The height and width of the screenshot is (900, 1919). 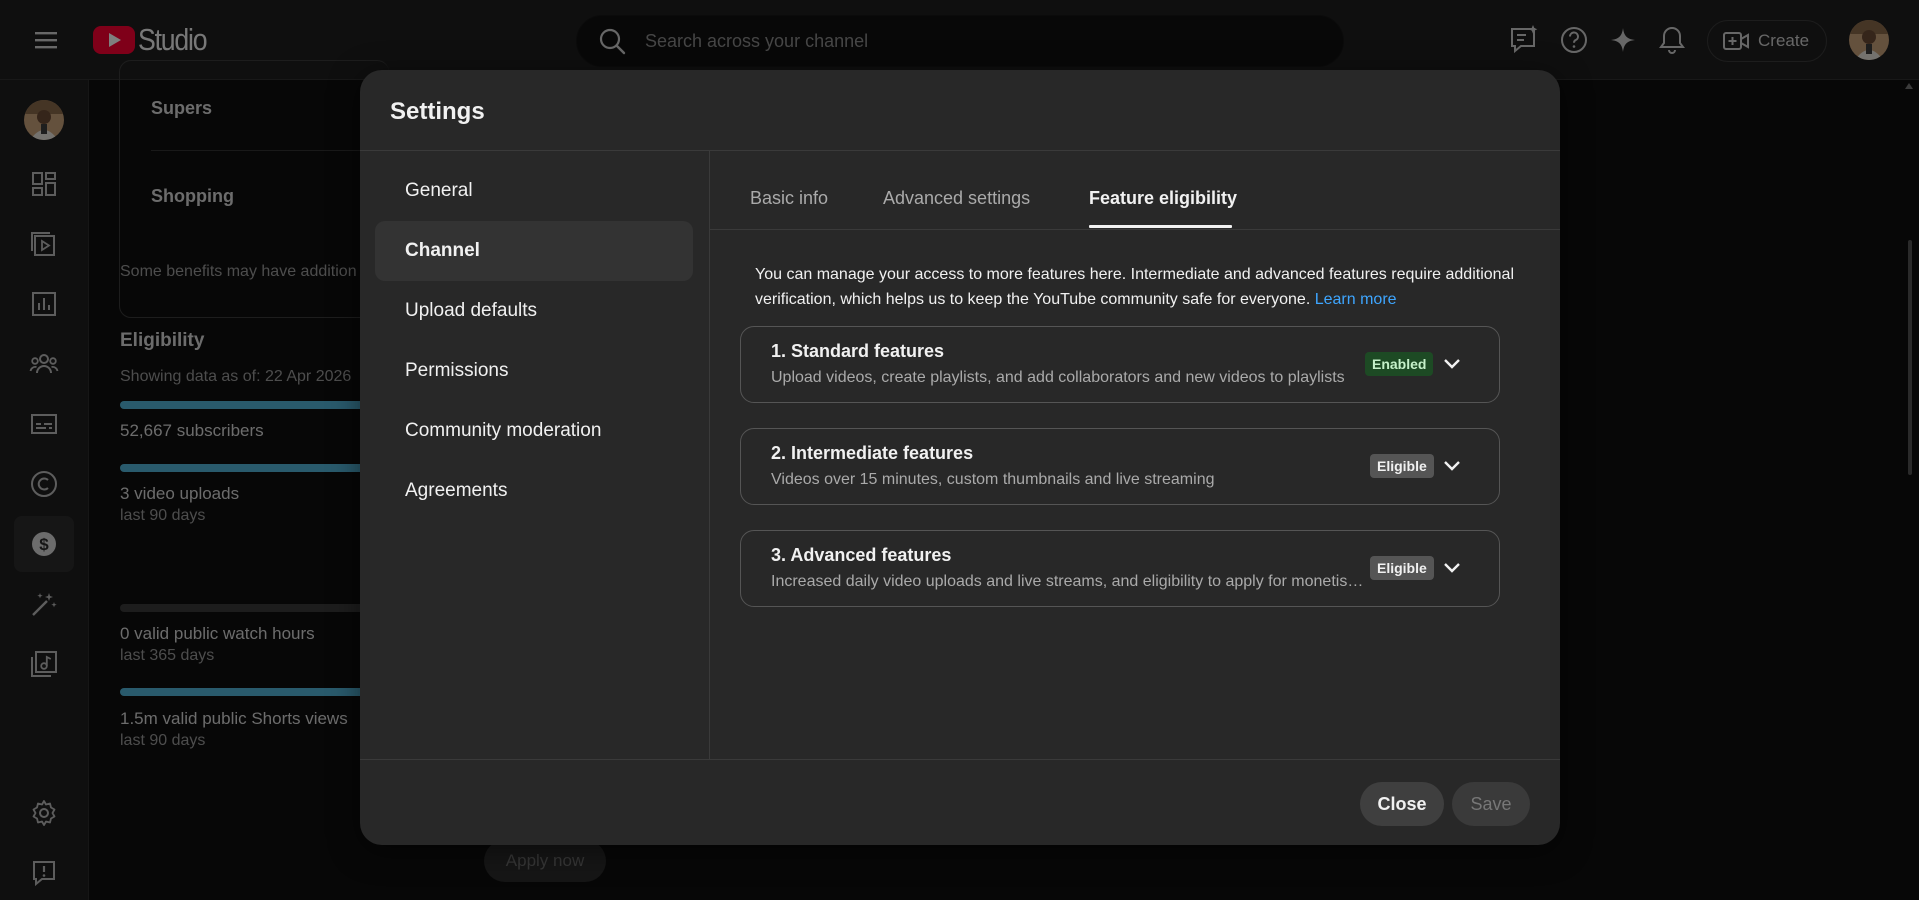 I want to click on tab-feature-eligibility: Feature eligibility, so click(x=1163, y=198).